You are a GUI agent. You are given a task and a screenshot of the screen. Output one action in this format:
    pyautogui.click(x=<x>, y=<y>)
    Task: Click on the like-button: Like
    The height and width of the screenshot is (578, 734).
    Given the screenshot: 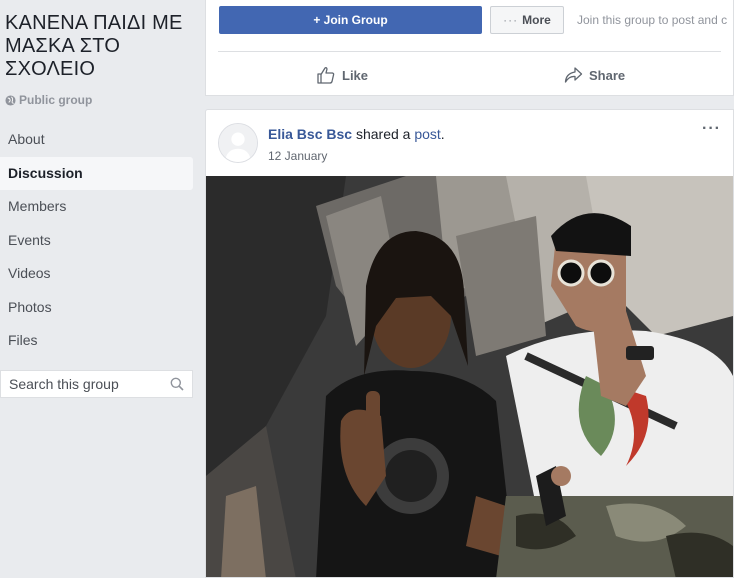 What is the action you would take?
    pyautogui.click(x=342, y=75)
    